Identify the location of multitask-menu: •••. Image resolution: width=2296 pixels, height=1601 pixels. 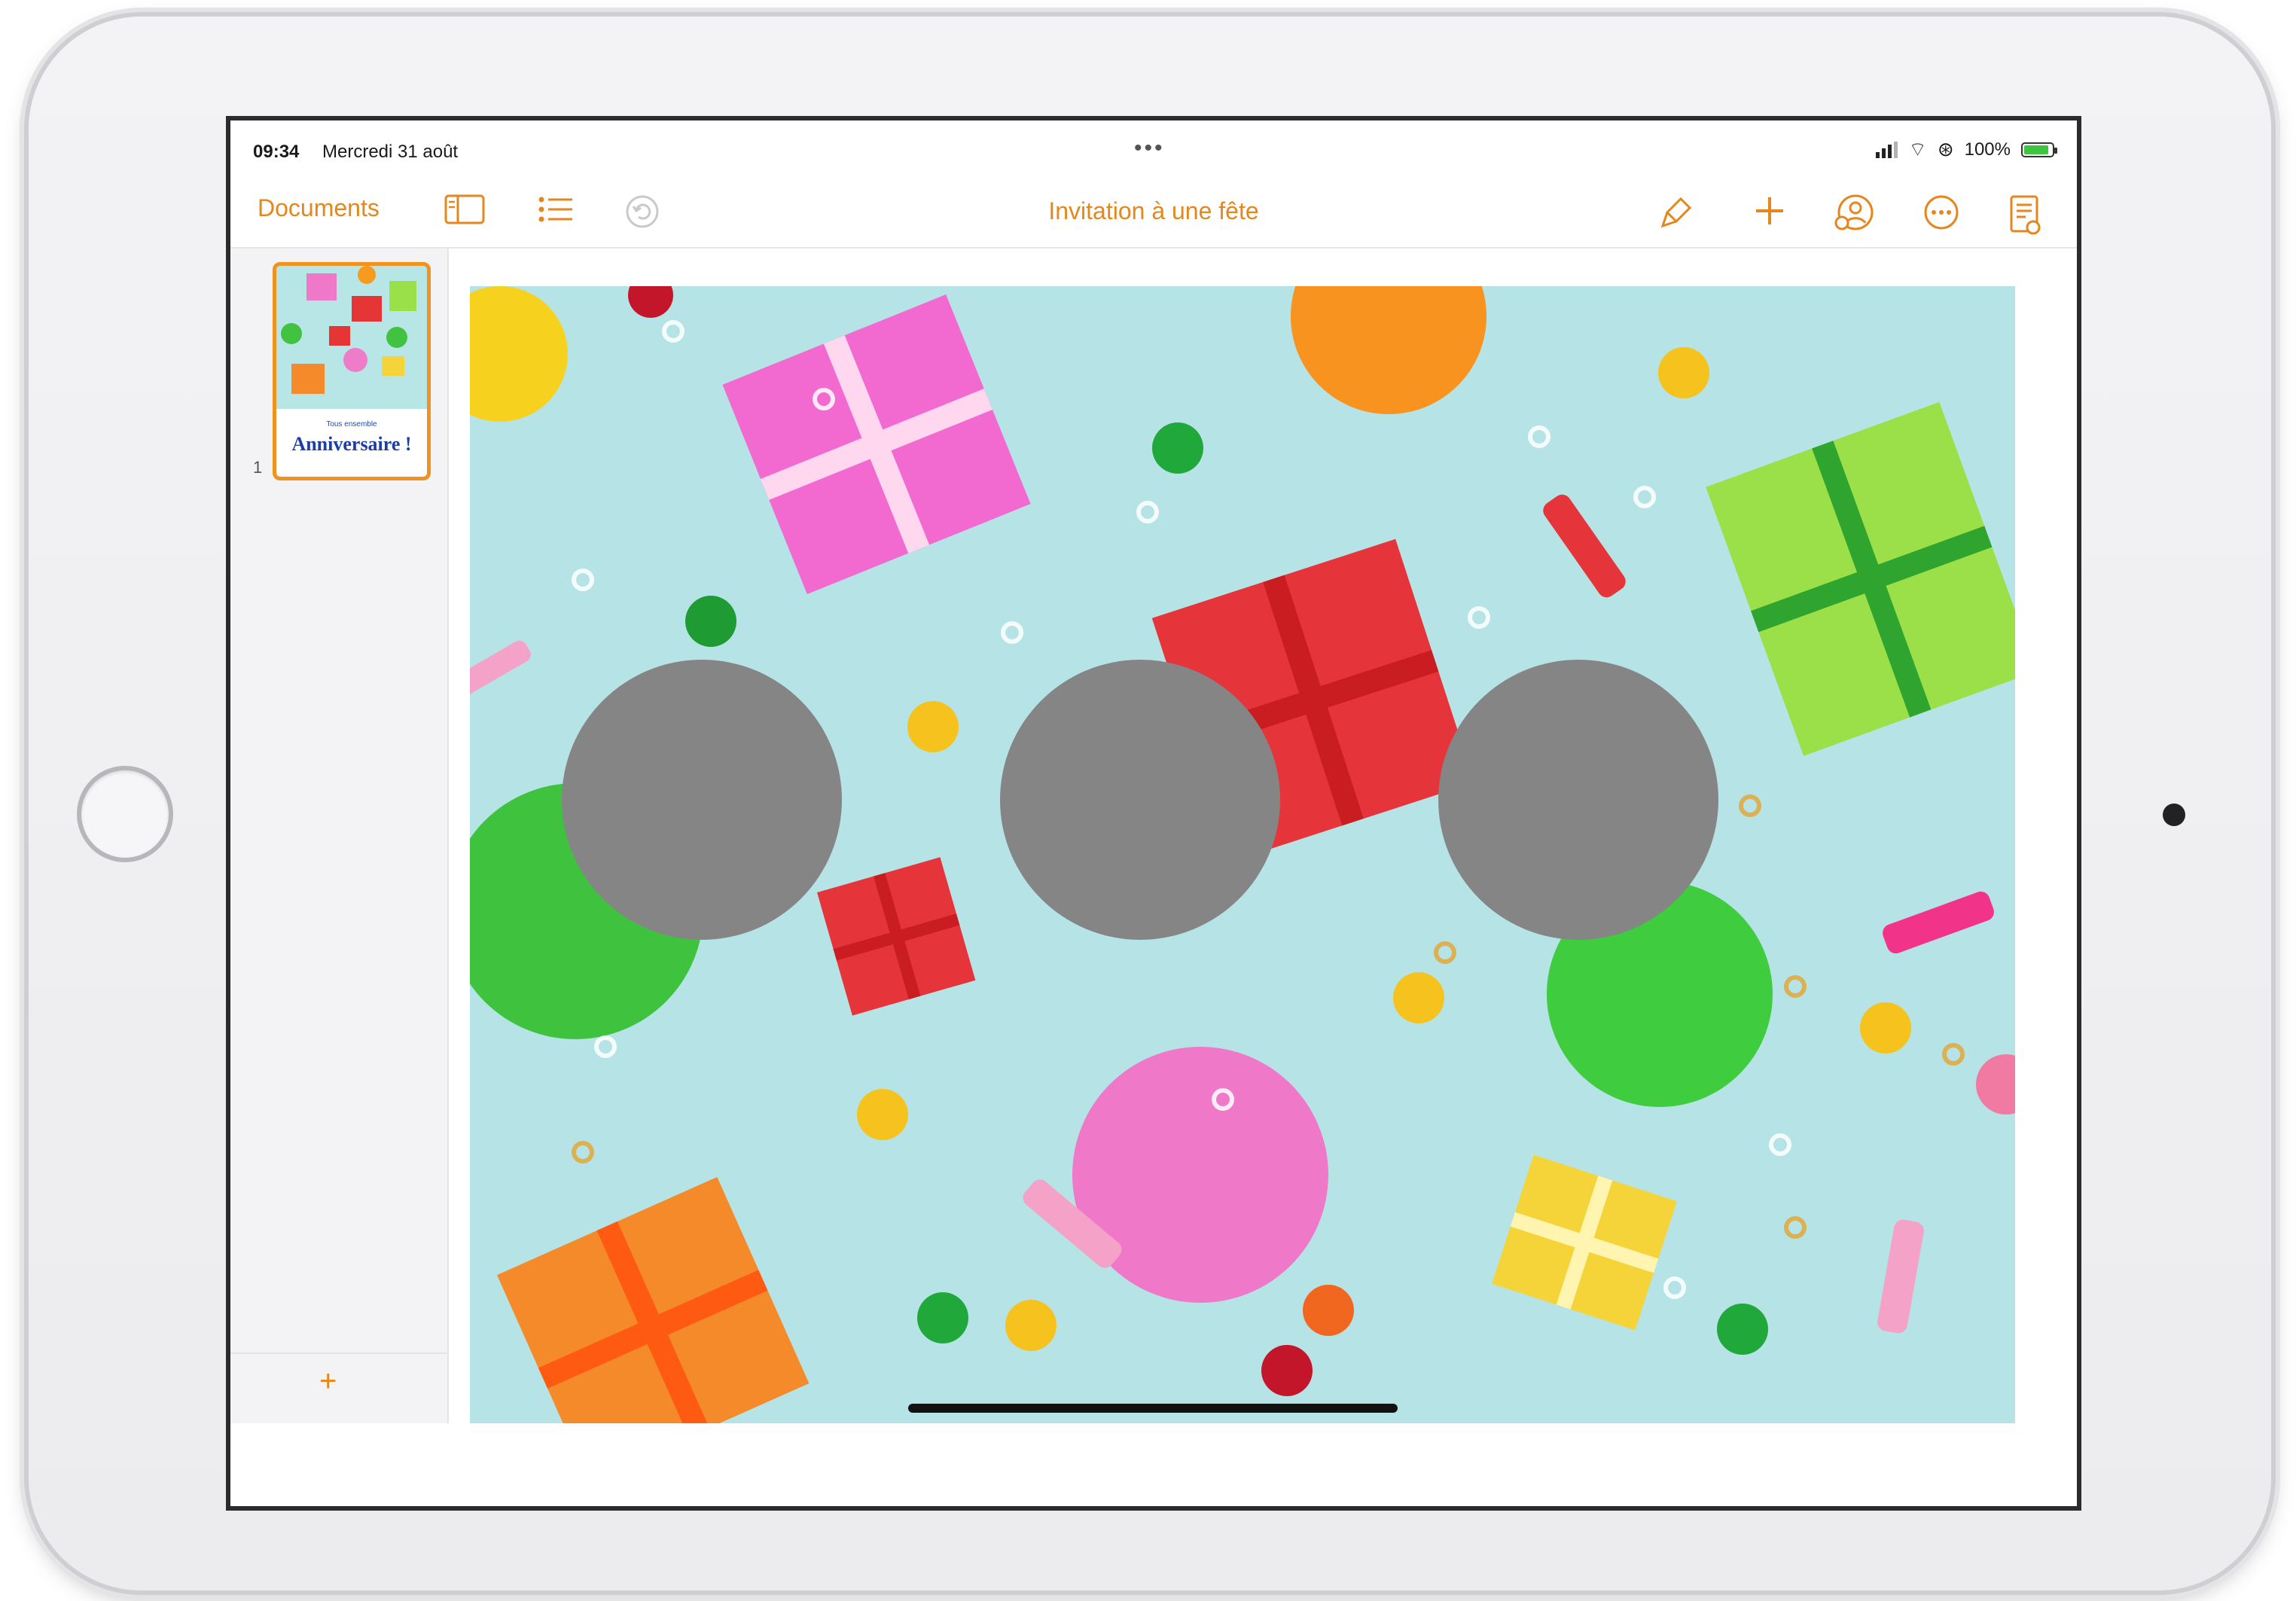
(1150, 148).